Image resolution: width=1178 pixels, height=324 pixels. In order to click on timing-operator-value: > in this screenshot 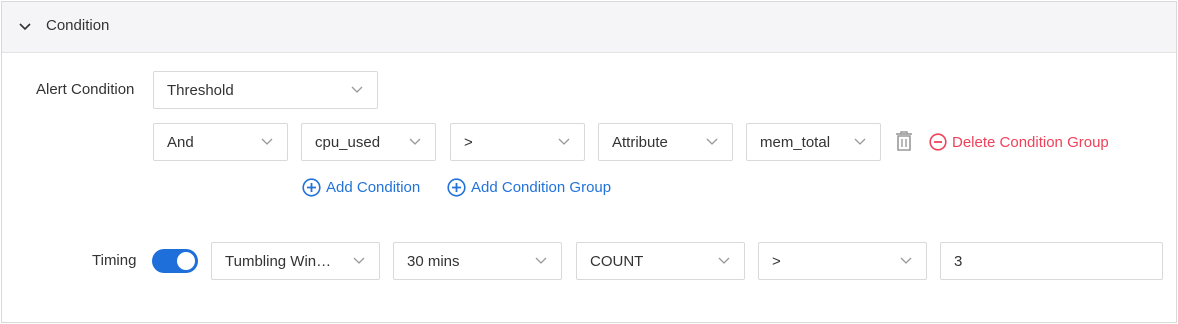, I will do `click(776, 261)`.